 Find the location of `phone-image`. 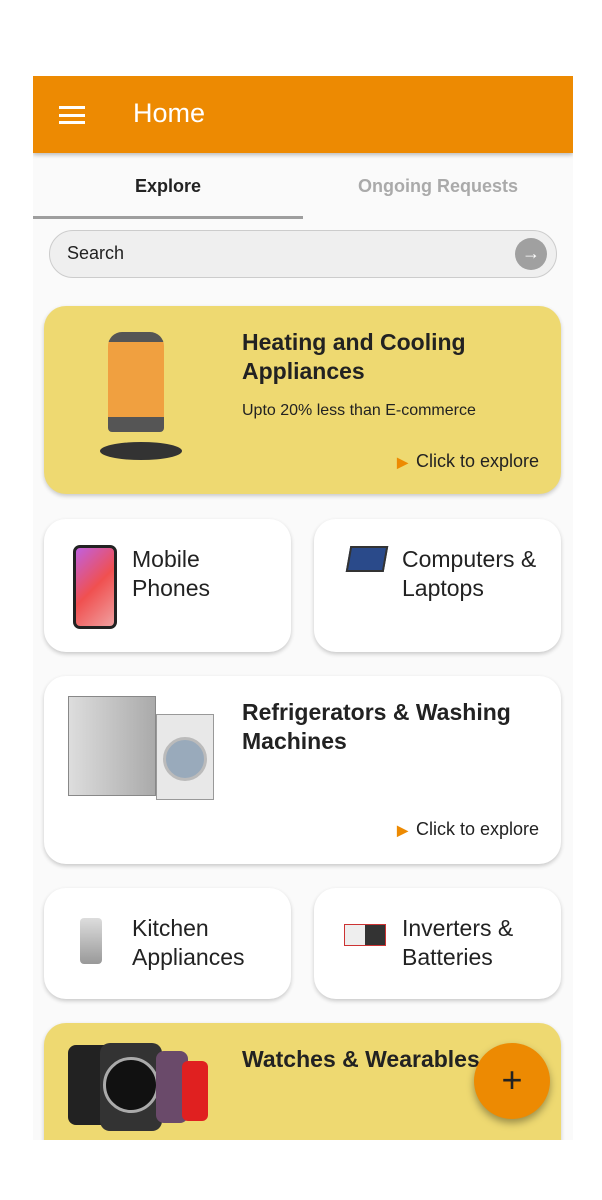

phone-image is located at coordinates (95, 587).